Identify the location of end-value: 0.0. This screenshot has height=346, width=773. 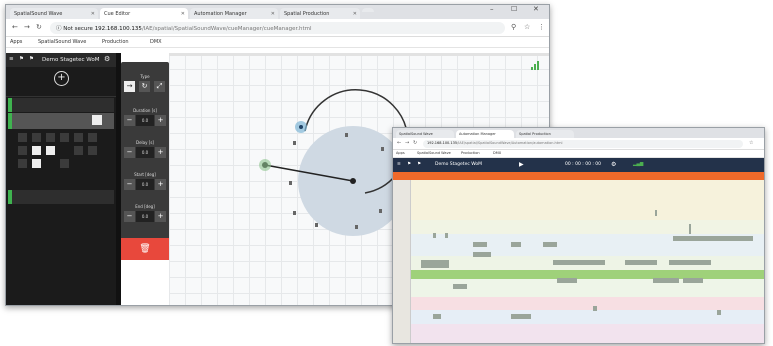
(145, 216).